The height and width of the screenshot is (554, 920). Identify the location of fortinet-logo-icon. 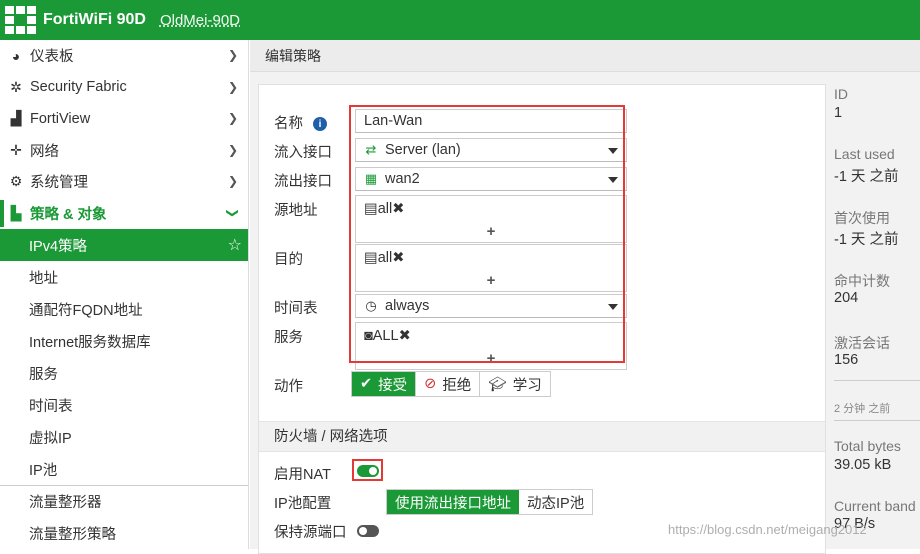
(20, 20).